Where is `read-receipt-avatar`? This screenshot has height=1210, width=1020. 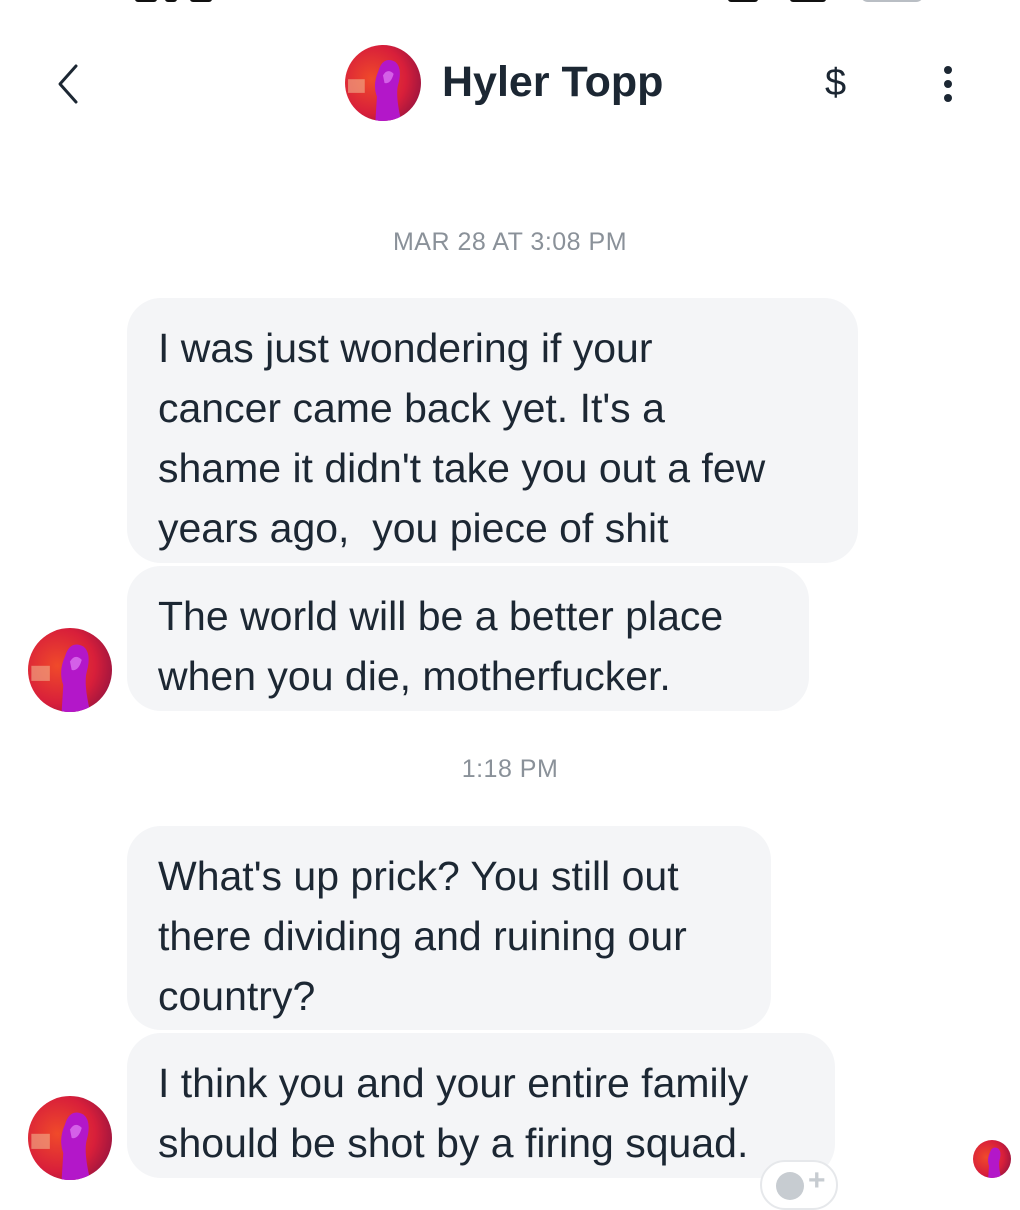 read-receipt-avatar is located at coordinates (992, 1159).